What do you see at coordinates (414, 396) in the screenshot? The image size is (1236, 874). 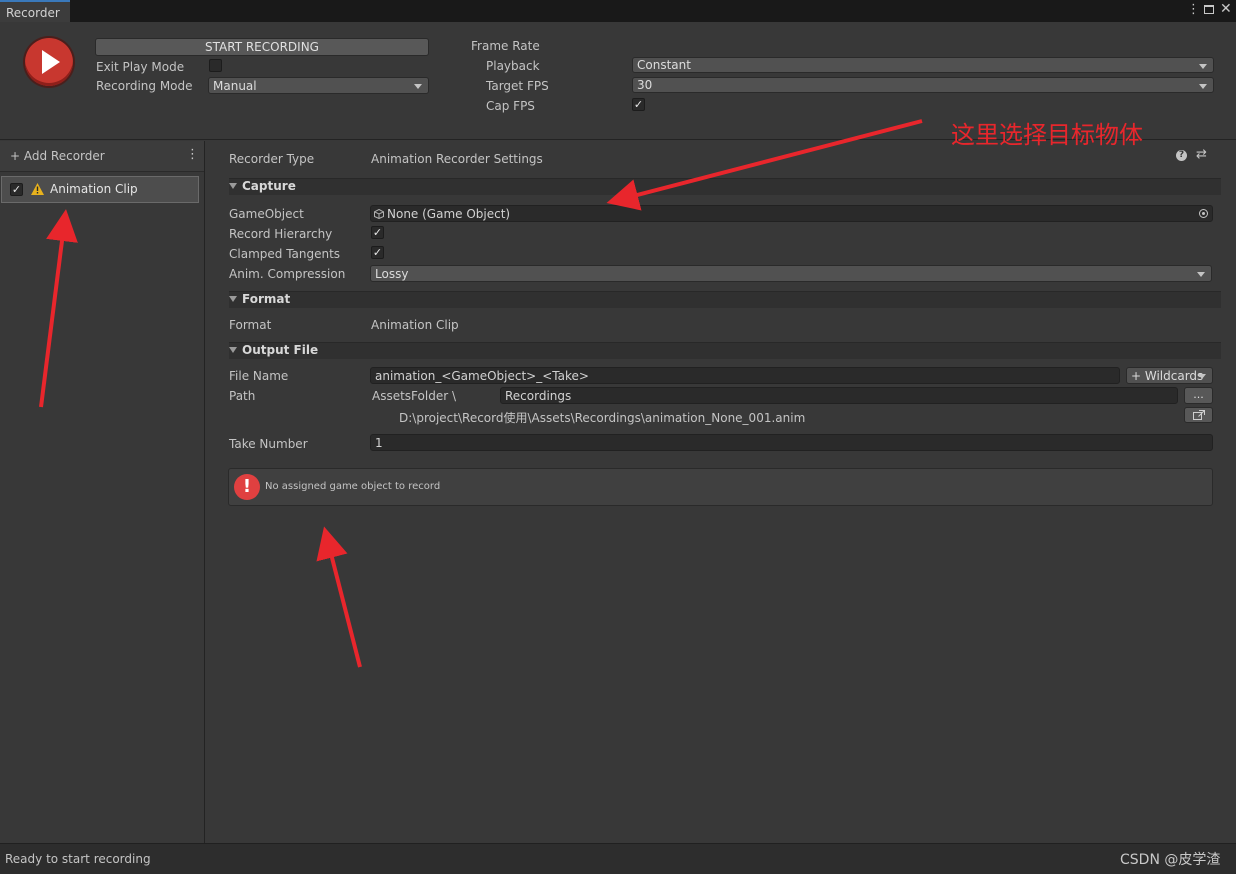 I see `path-root-dropdown: AssetsFolder \` at bounding box center [414, 396].